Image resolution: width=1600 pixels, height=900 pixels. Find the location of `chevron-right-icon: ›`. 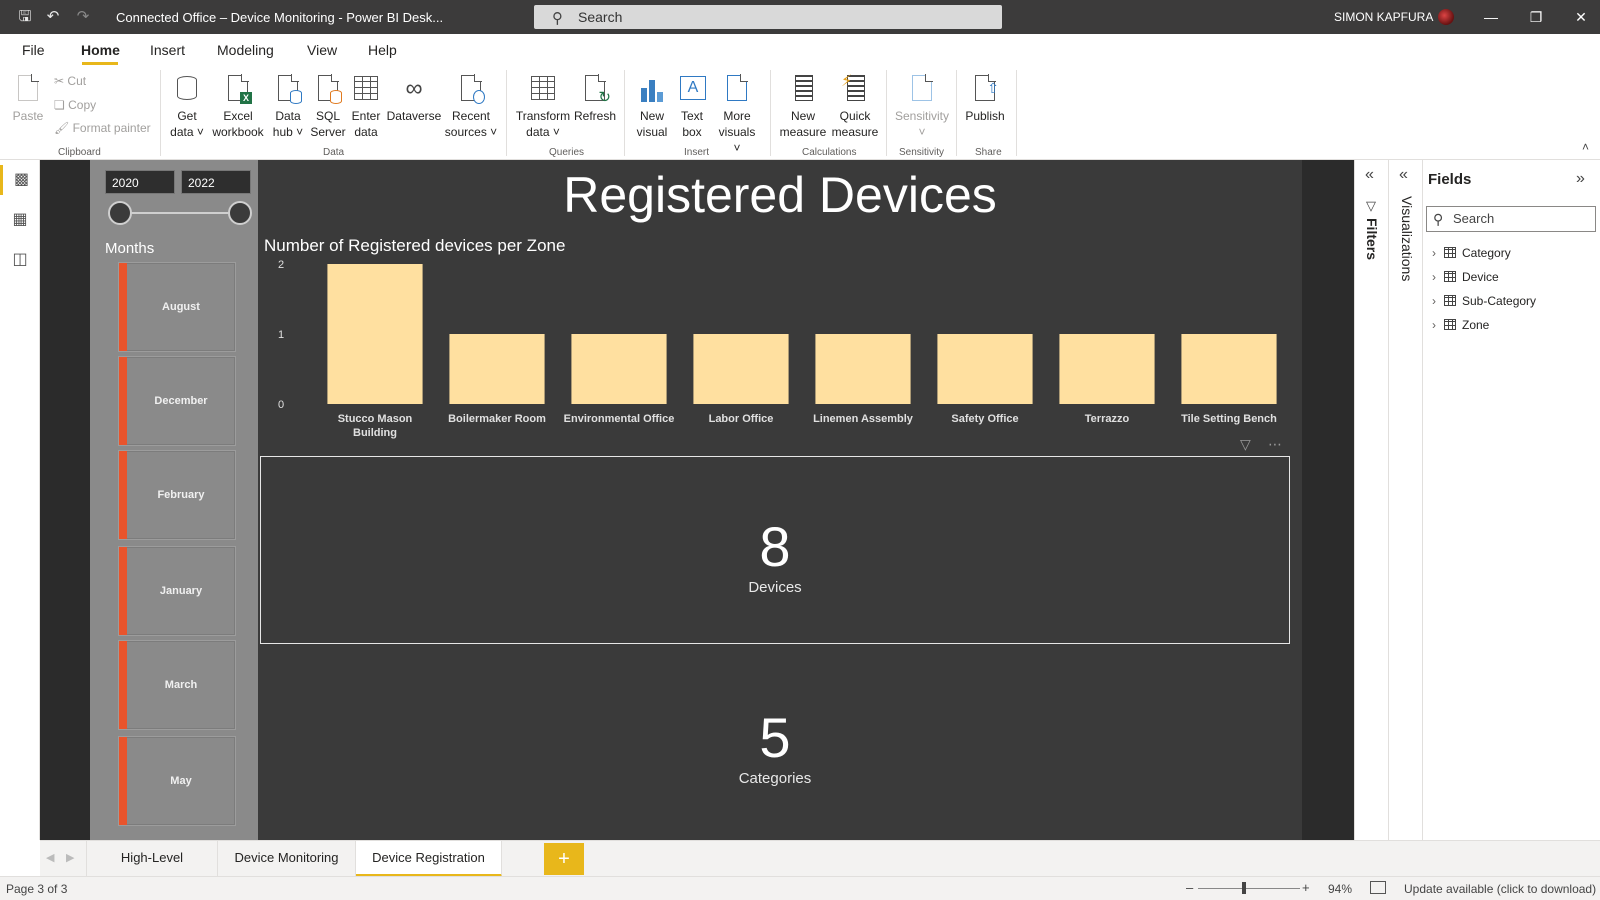

chevron-right-icon: › is located at coordinates (1434, 253).